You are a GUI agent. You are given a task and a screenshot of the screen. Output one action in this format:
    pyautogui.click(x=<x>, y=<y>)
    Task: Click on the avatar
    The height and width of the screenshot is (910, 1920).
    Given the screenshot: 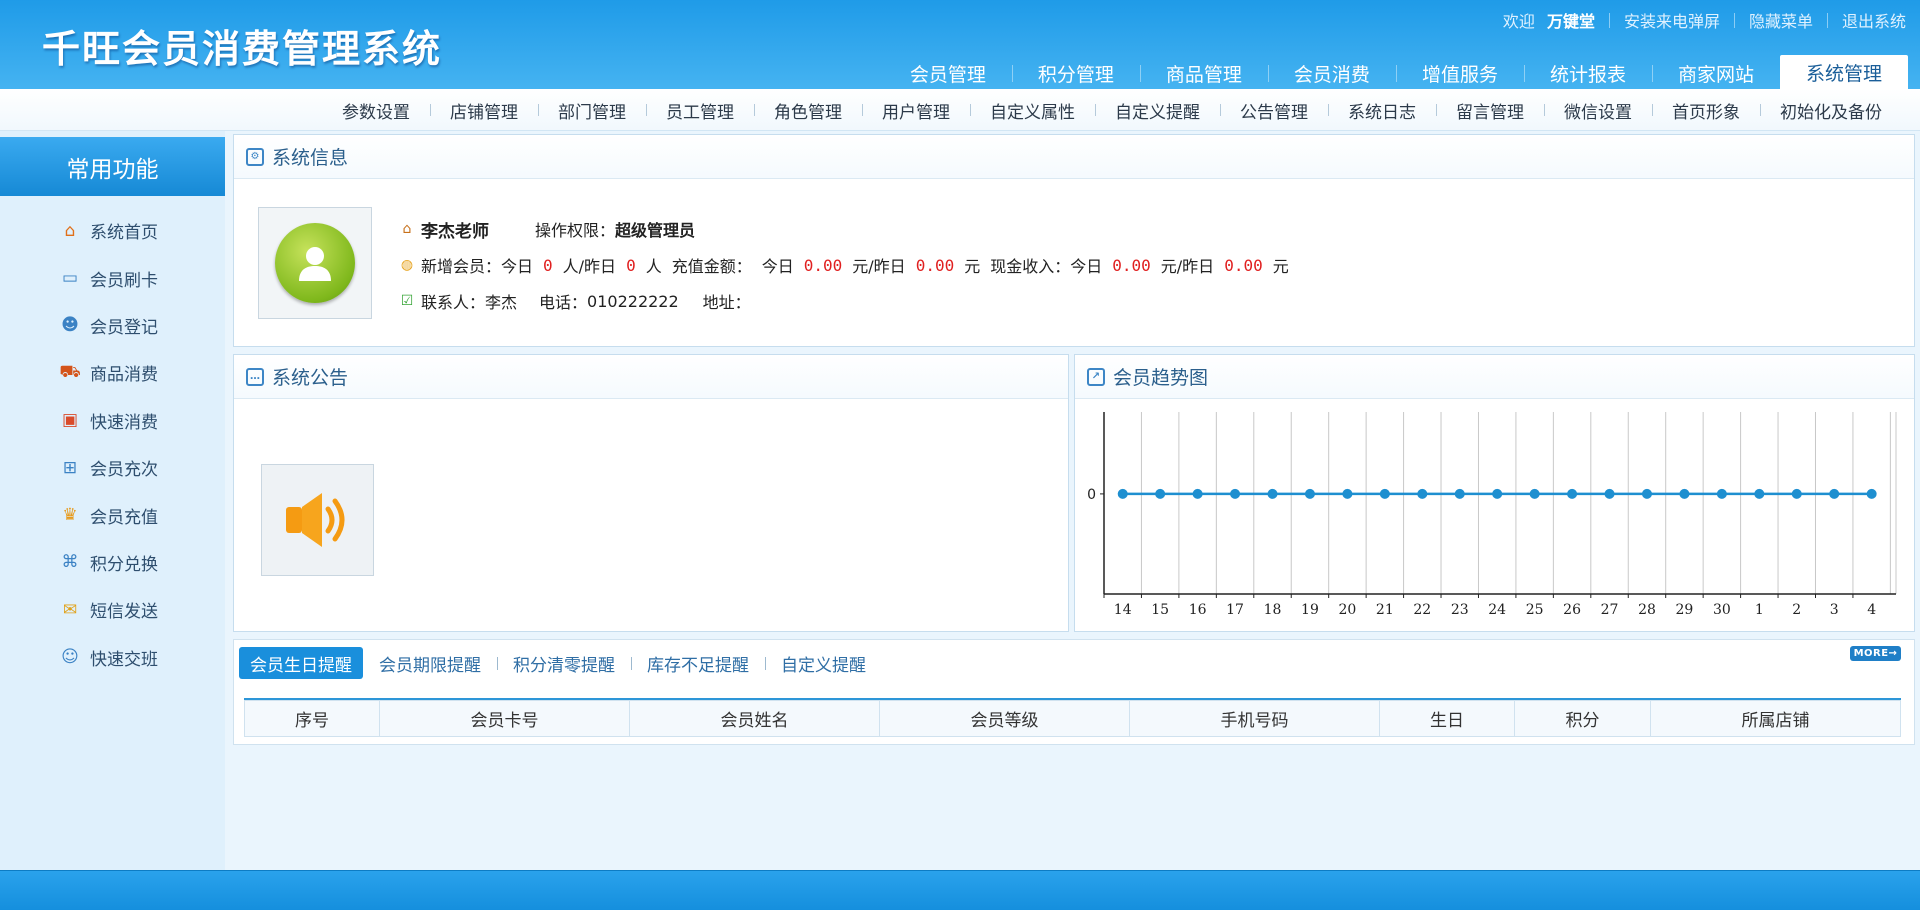 What is the action you would take?
    pyautogui.click(x=315, y=263)
    